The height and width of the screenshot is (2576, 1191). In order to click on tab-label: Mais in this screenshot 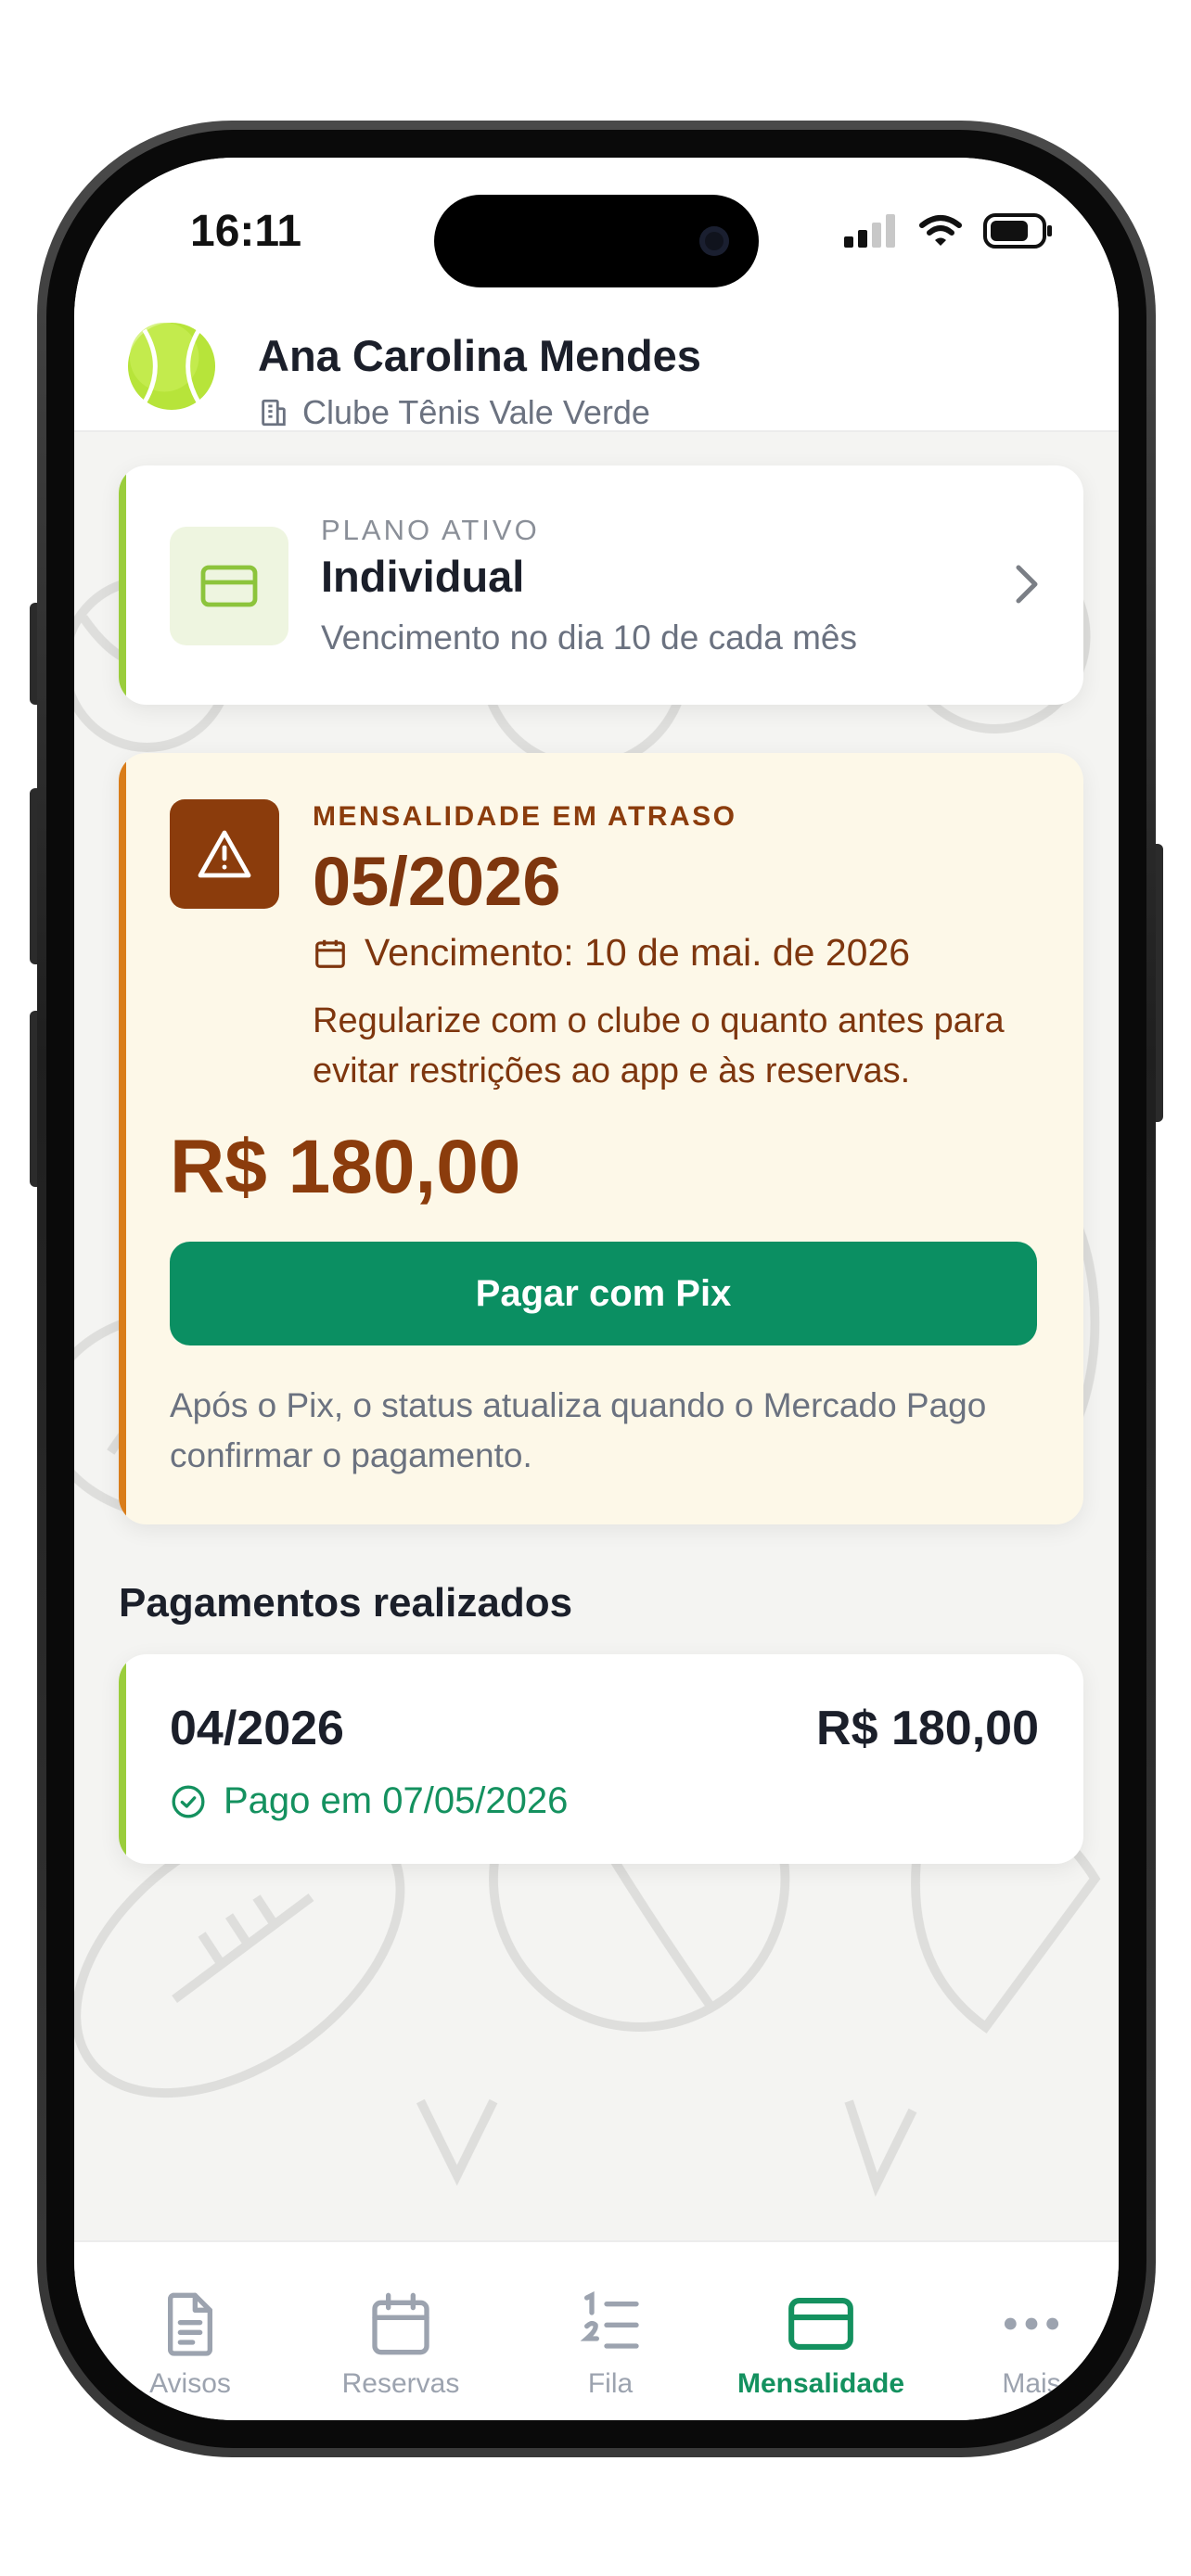, I will do `click(1032, 2383)`.